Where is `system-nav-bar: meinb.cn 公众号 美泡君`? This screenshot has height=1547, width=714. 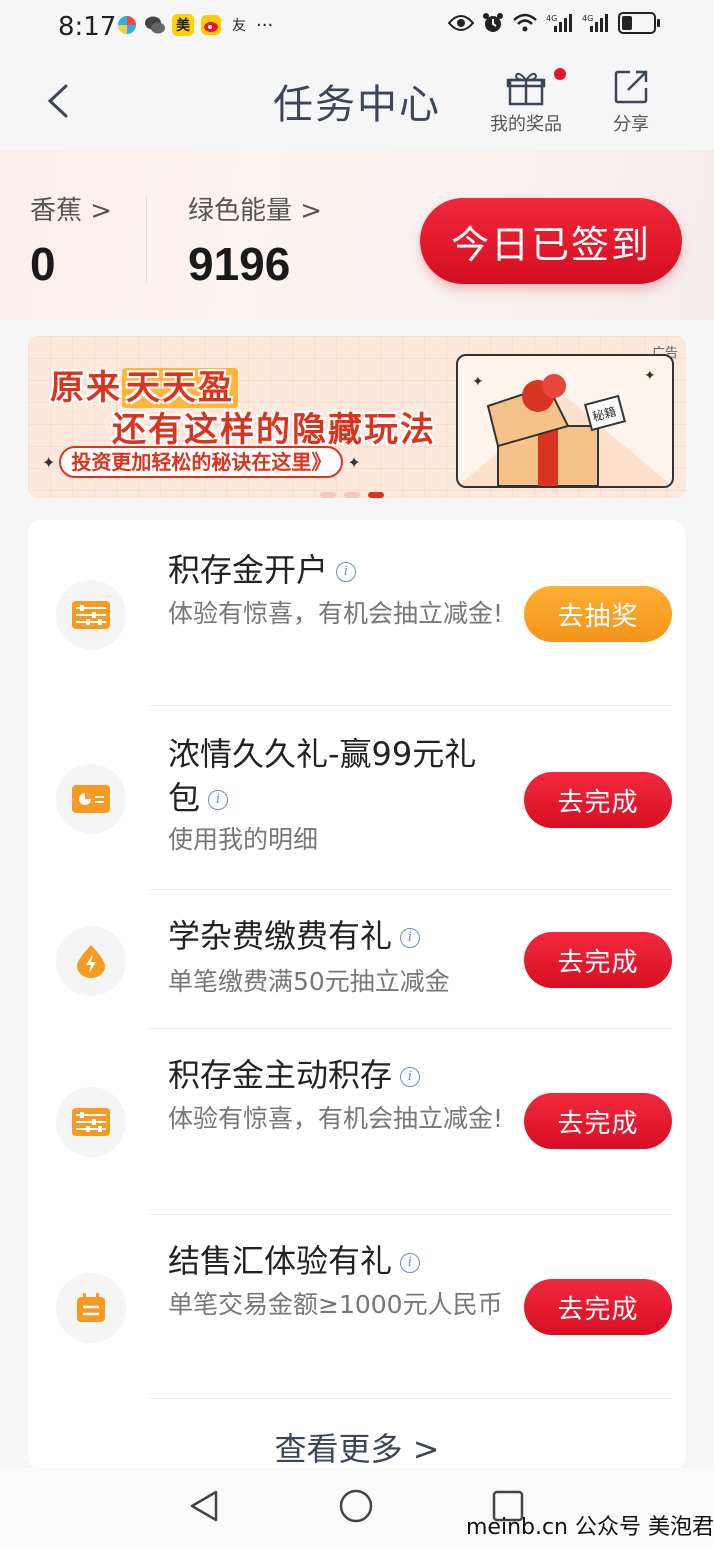 system-nav-bar: meinb.cn 公众号 美泡君 is located at coordinates (357, 1507).